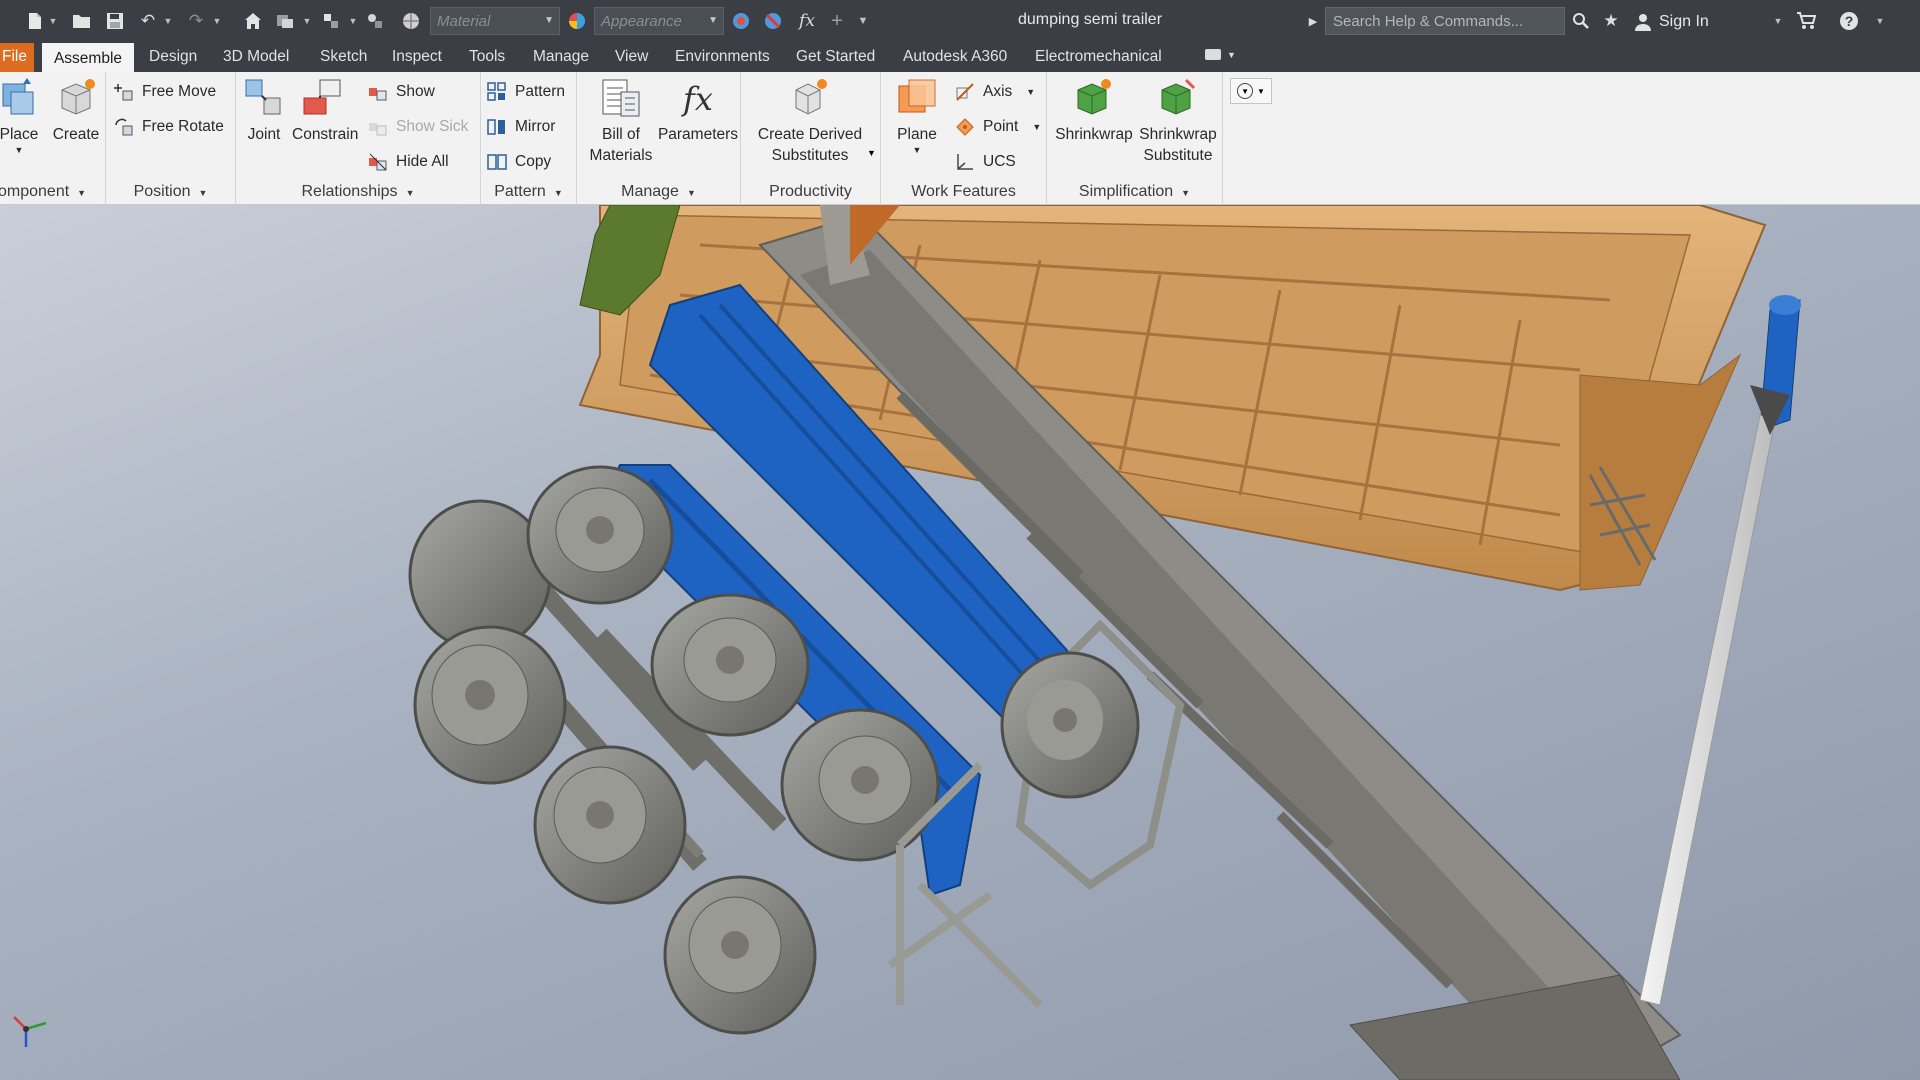 This screenshot has height=1080, width=1920. What do you see at coordinates (810, 121) in the screenshot?
I see `create-derived-substitutes-button: Create Derived Substitutes` at bounding box center [810, 121].